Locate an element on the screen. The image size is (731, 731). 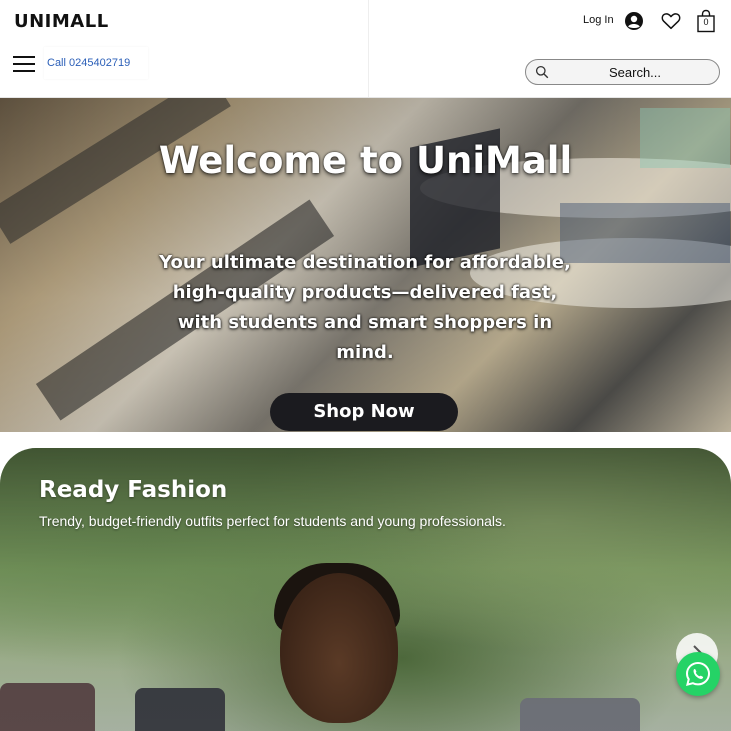
section-title: Ready Fashion is located at coordinates (133, 490).